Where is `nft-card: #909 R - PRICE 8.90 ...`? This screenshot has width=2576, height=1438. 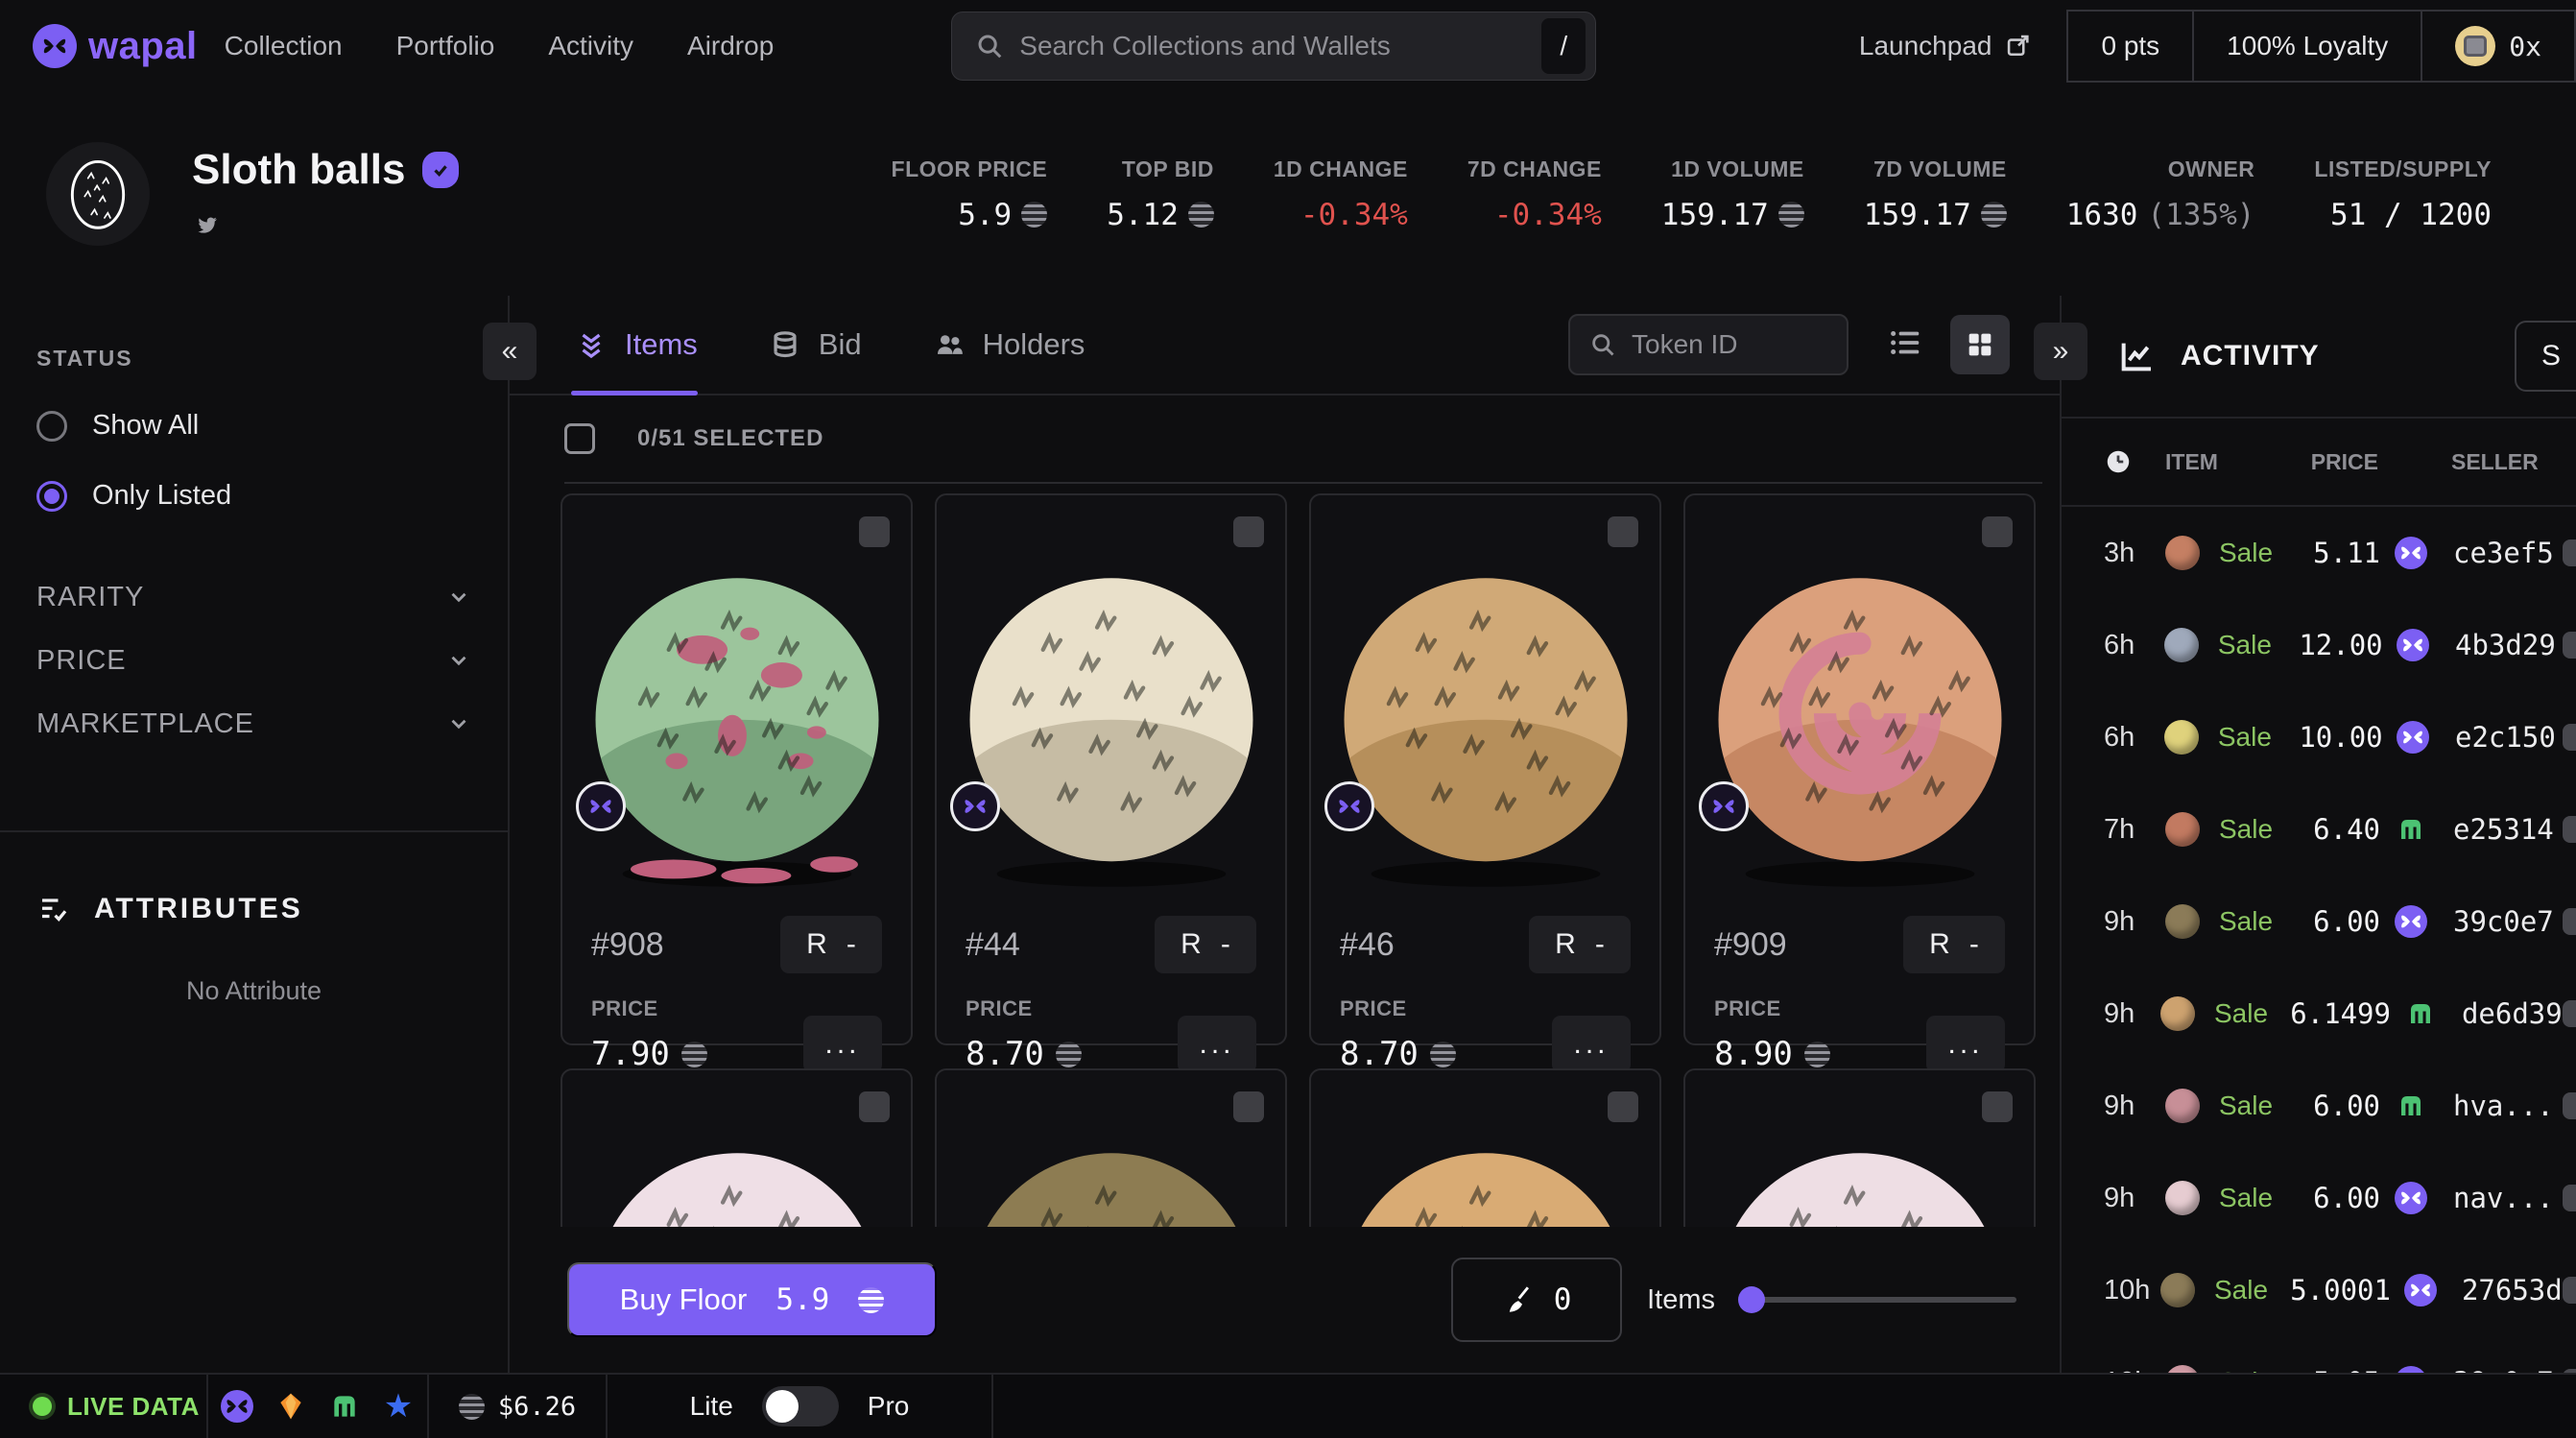
nft-card: #909 R - PRICE 8.90 ... is located at coordinates (1859, 783).